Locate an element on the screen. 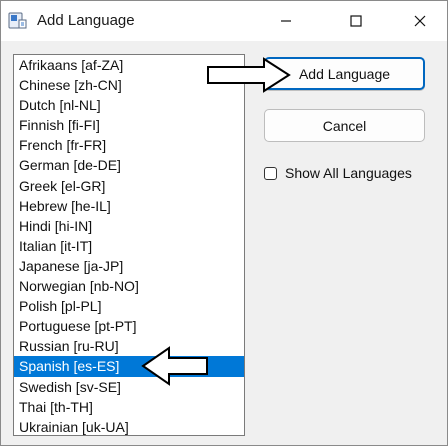 This screenshot has height=446, width=448. show-all-languages-checkbox is located at coordinates (270, 173).